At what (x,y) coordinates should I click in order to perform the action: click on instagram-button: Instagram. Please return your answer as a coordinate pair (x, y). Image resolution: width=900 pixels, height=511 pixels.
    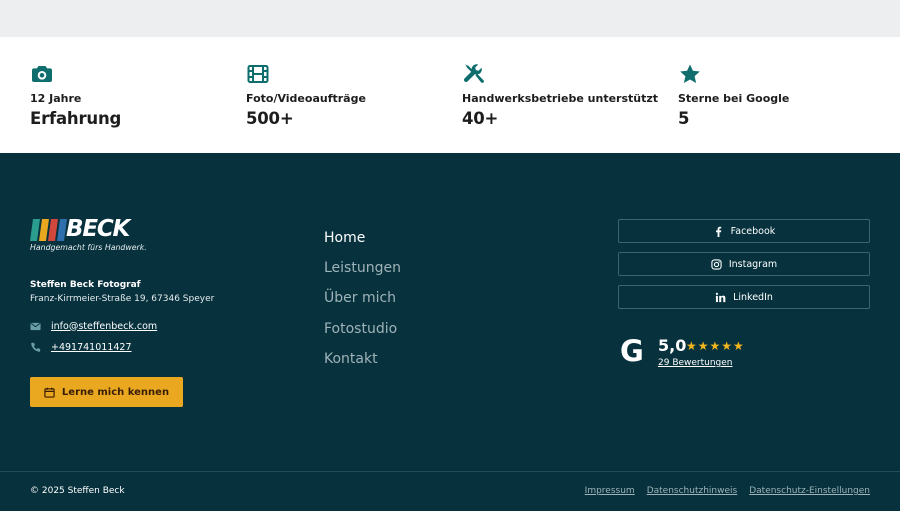
    Looking at the image, I should click on (744, 264).